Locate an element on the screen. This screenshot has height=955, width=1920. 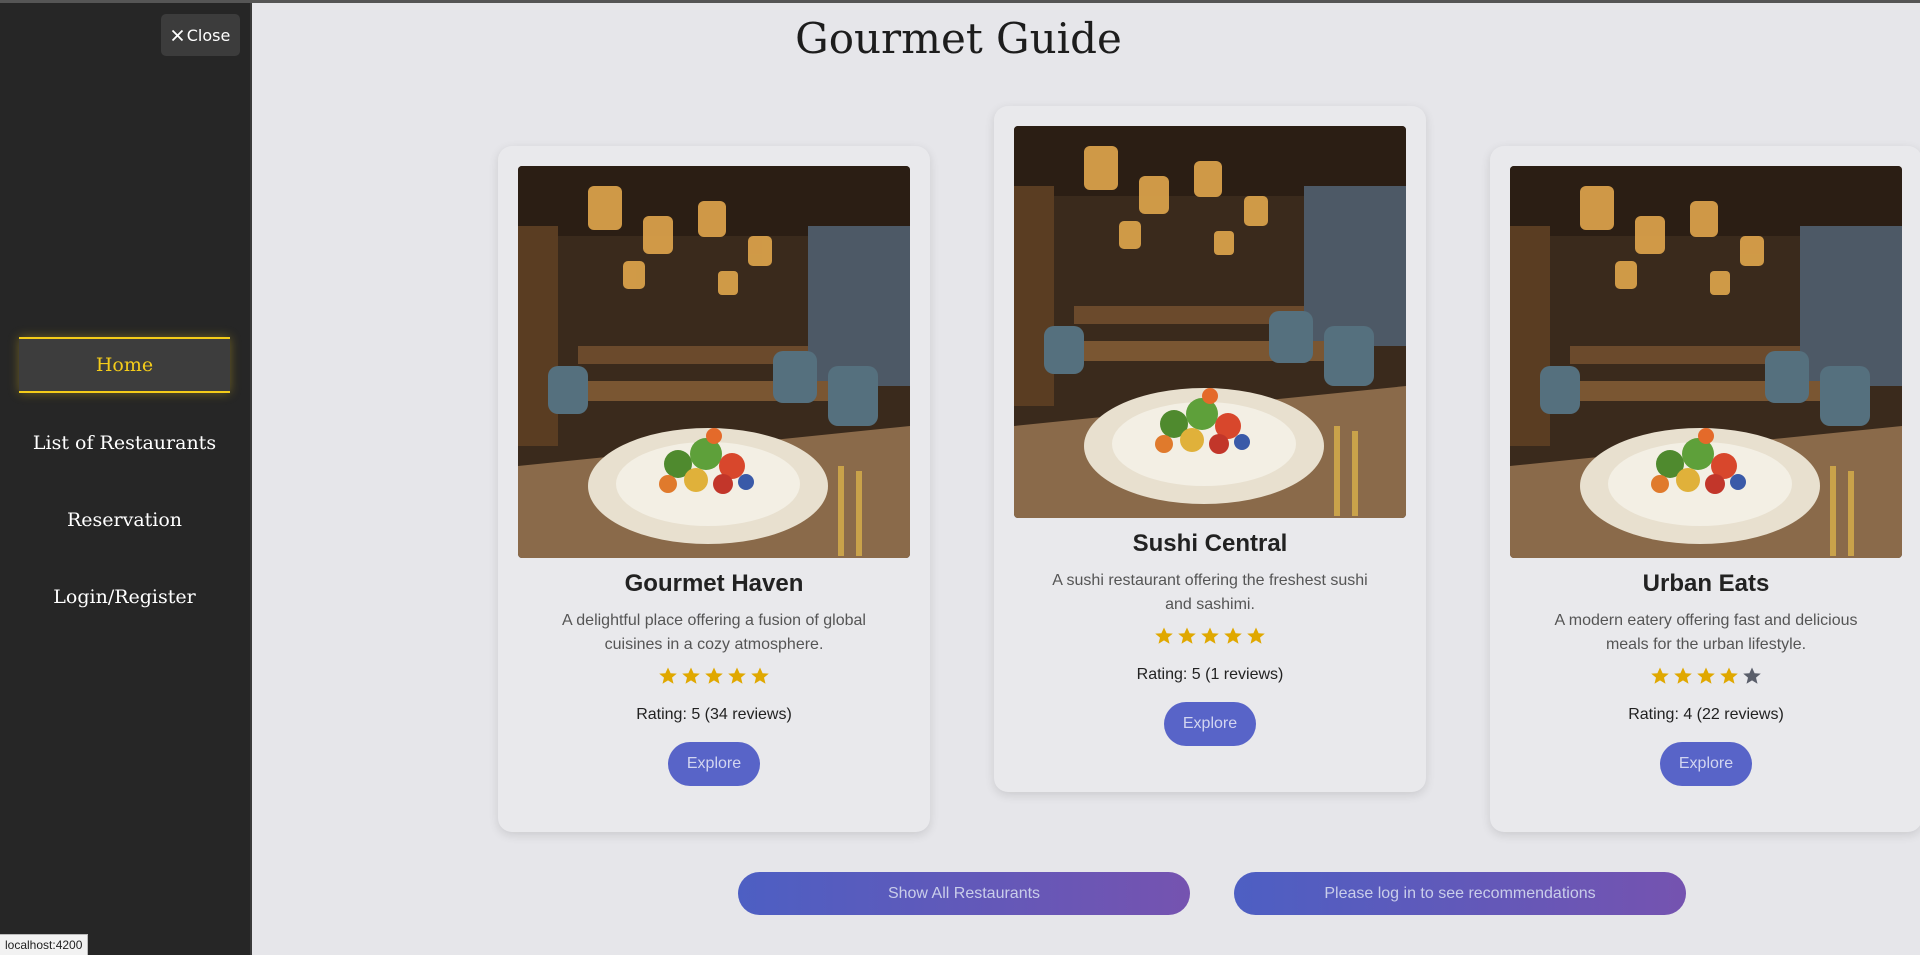
show-all-restaurants-button: Show All Restaurants is located at coordinates (964, 893).